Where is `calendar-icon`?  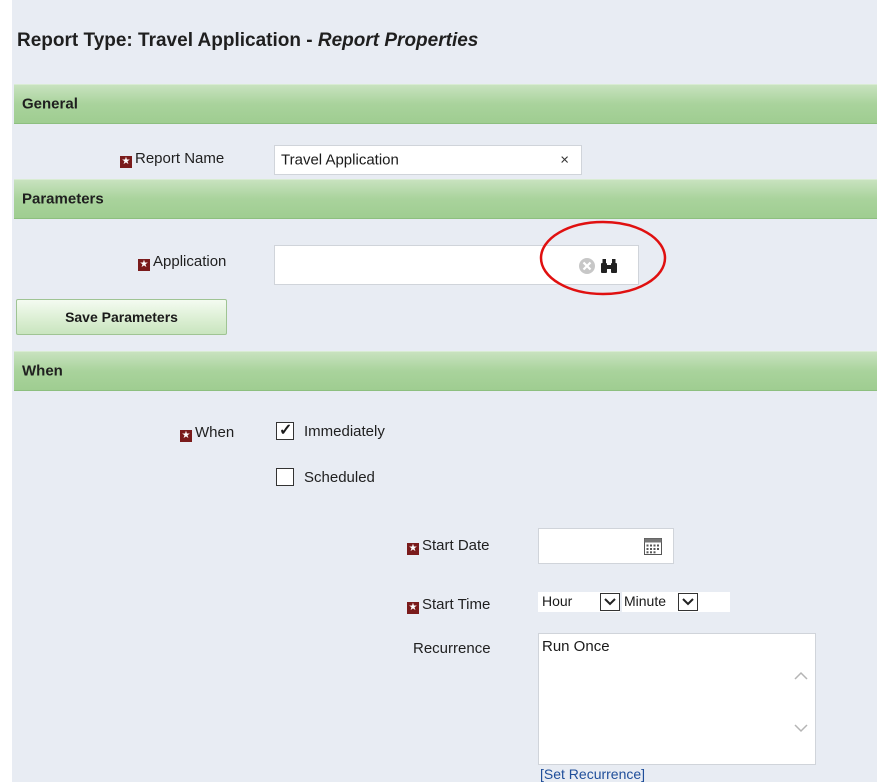
calendar-icon is located at coordinates (653, 548).